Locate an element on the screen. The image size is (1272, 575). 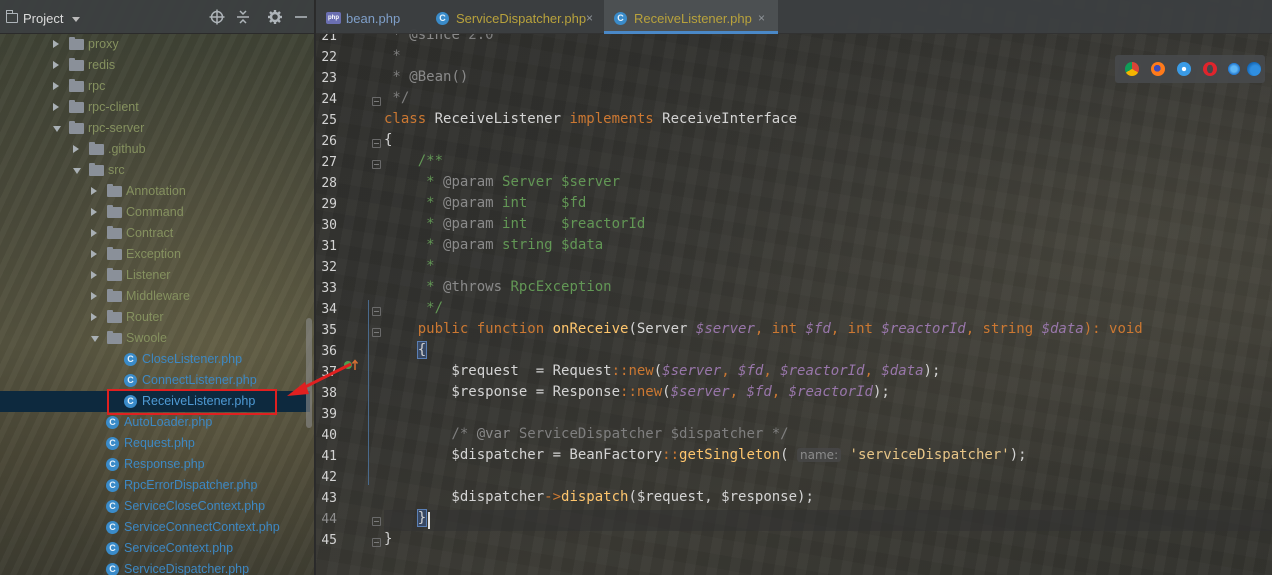
code-token: $reactorId is located at coordinates (923, 329).